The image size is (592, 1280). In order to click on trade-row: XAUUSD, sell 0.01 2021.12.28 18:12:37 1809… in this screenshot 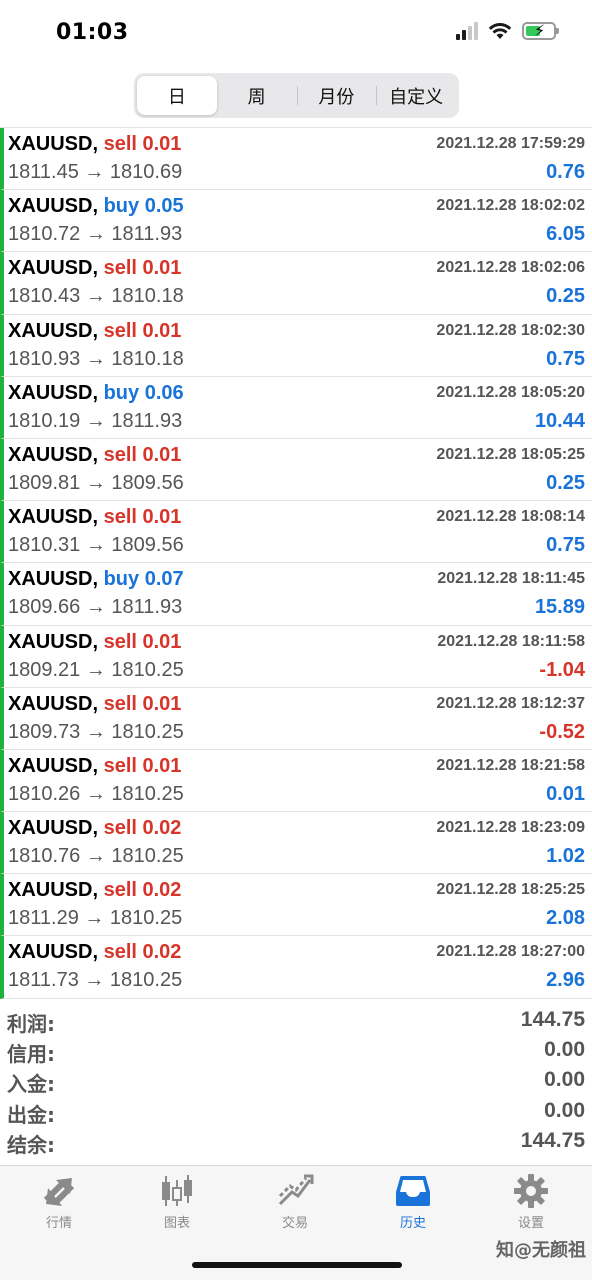, I will do `click(296, 718)`.